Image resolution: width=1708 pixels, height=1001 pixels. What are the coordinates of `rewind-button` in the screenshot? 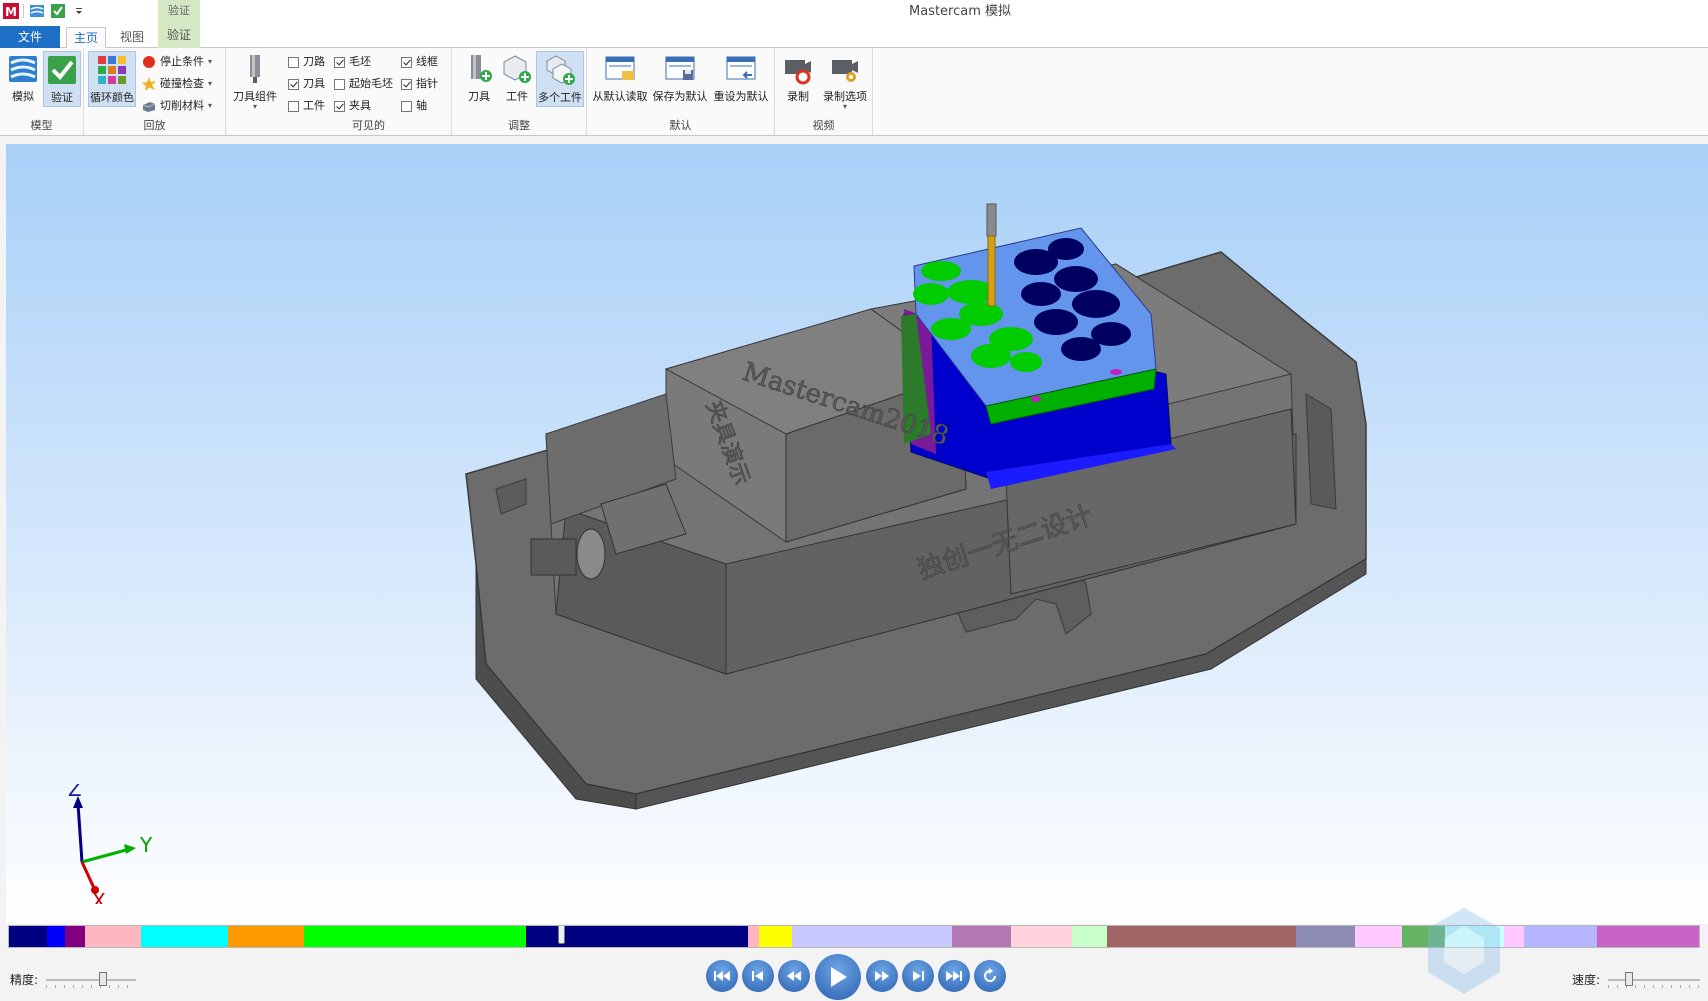 It's located at (794, 976).